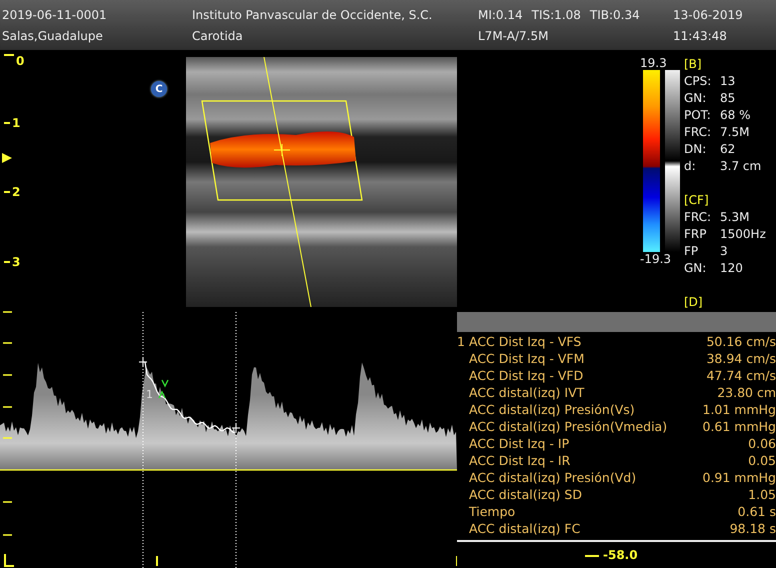  Describe the element at coordinates (740, 375) in the screenshot. I see `measurement-value: 47.74 cm/s` at that location.